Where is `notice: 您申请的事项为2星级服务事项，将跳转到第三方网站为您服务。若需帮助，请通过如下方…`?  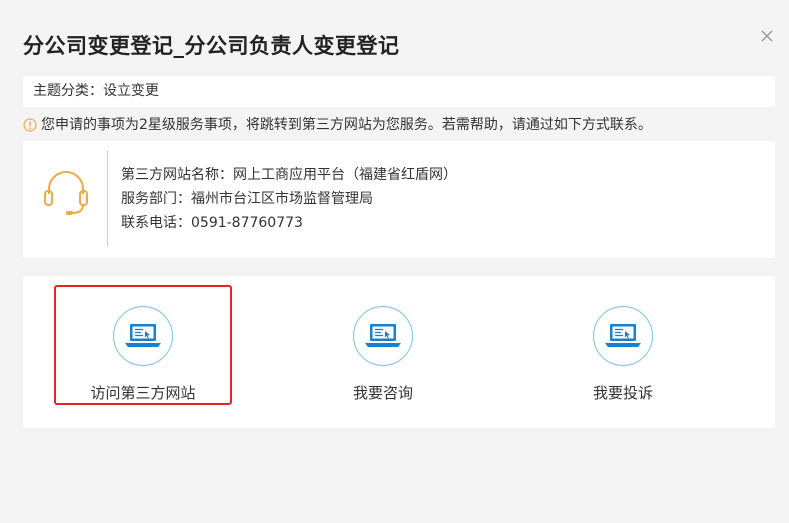
notice: 您申请的事项为2星级服务事项，将跳转到第三方网站为您服务。若需帮助，请通过如下方… is located at coordinates (337, 125).